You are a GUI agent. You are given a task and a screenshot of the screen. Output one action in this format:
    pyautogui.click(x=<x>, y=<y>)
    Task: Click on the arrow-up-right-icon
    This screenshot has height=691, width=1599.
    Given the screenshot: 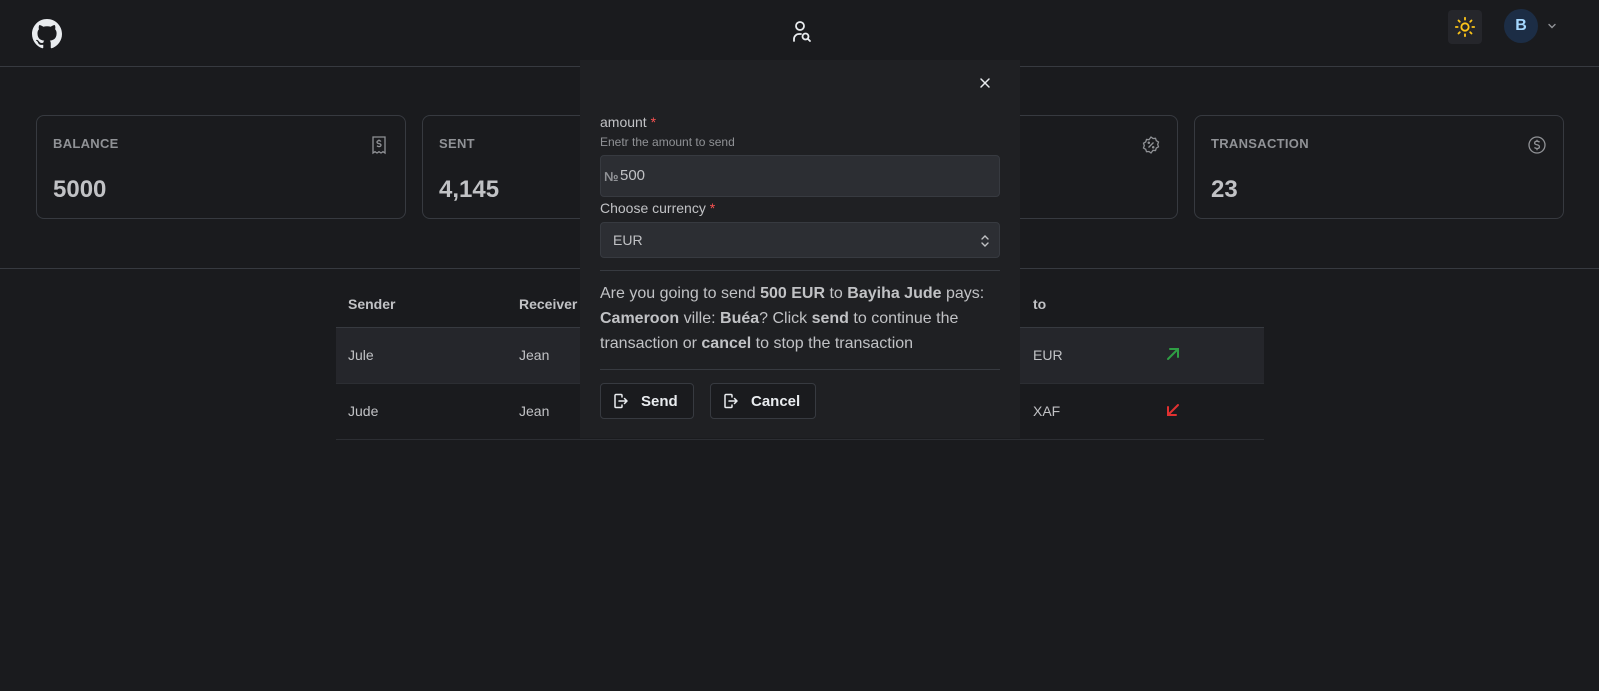 What is the action you would take?
    pyautogui.click(x=1173, y=354)
    